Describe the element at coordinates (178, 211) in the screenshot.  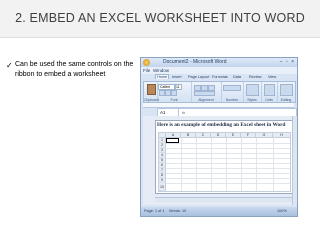
I see `status-words: Words: 10` at that location.